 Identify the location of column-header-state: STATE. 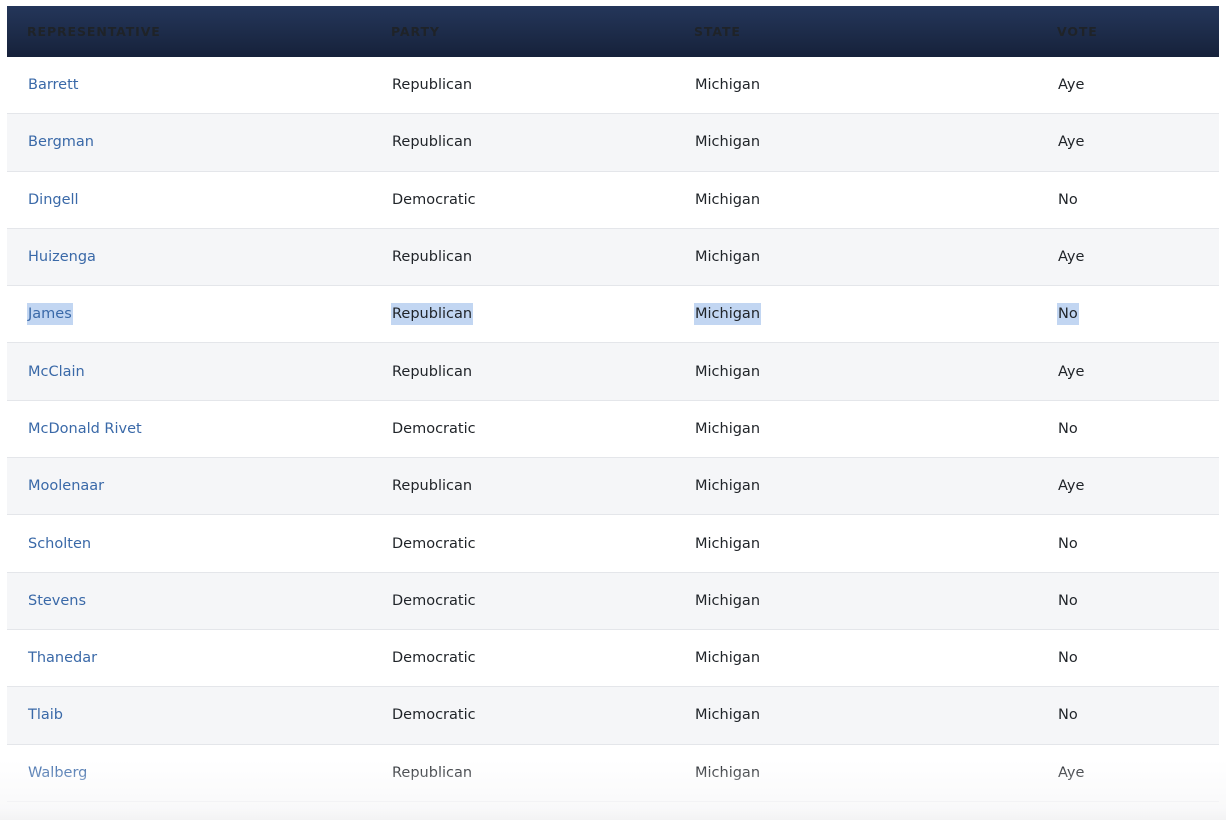
(855, 31).